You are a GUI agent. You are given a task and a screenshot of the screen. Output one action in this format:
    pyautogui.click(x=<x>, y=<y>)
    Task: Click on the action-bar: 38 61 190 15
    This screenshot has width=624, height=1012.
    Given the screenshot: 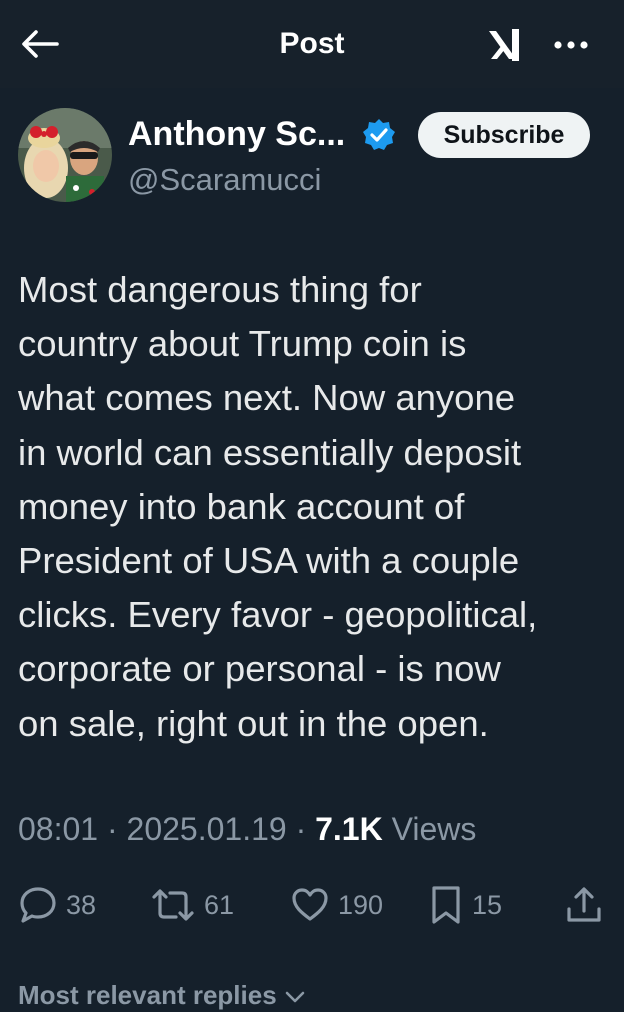 What is the action you would take?
    pyautogui.click(x=312, y=905)
    